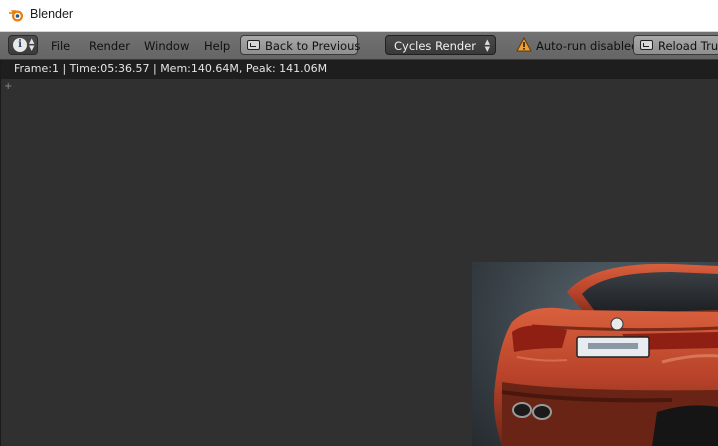 The height and width of the screenshot is (446, 718). Describe the element at coordinates (217, 46) in the screenshot. I see `menu-help: Help` at that location.